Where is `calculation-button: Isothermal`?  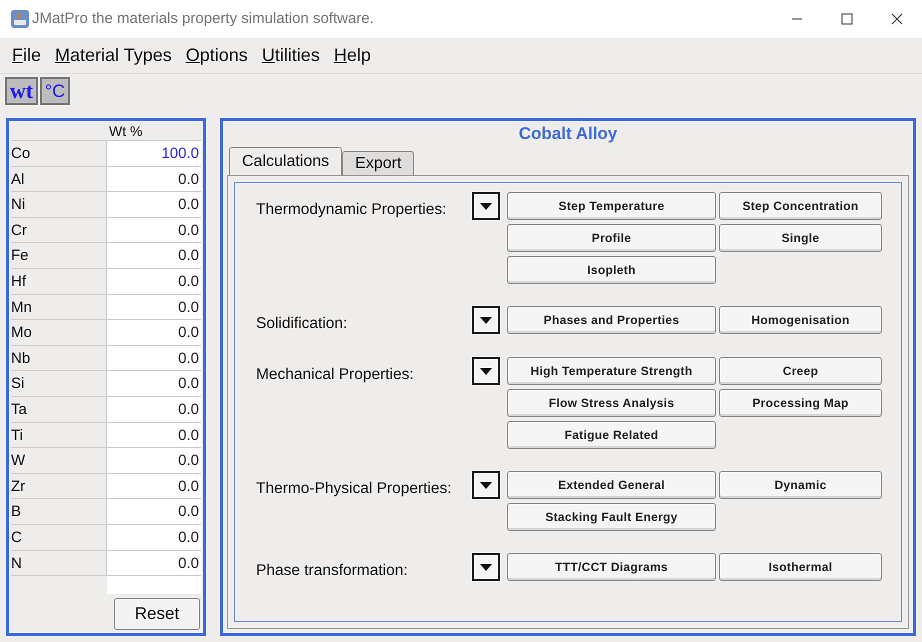 calculation-button: Isothermal is located at coordinates (800, 567).